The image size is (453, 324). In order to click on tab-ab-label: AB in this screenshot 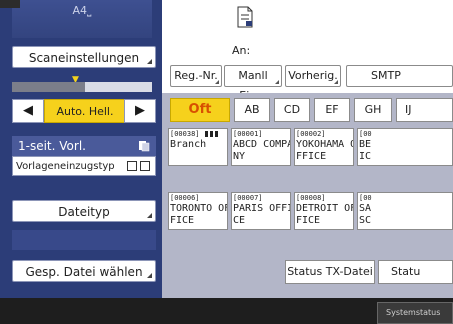, I will do `click(252, 109)`.